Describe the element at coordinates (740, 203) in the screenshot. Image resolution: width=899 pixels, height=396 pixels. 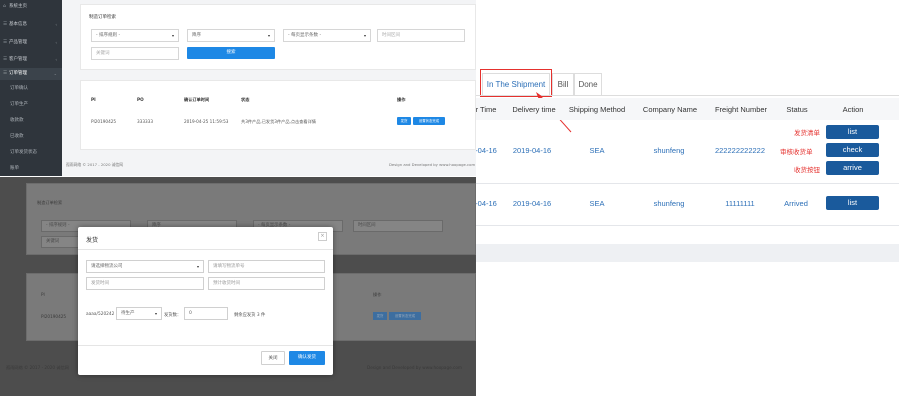
I see `cell-freight-number: 11111111` at that location.